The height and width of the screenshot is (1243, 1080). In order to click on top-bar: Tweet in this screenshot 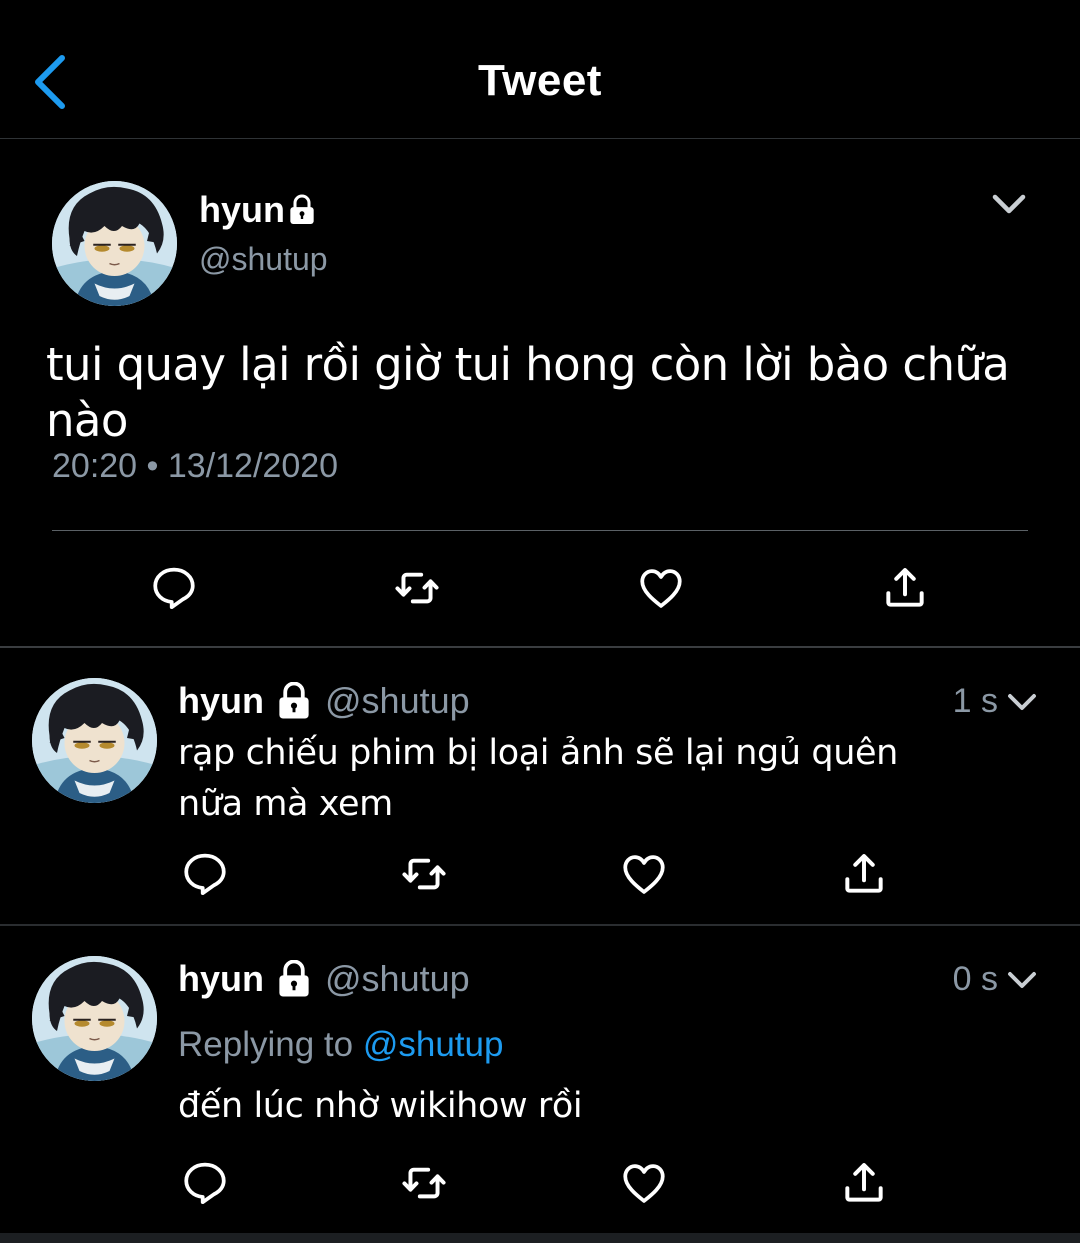, I will do `click(540, 69)`.